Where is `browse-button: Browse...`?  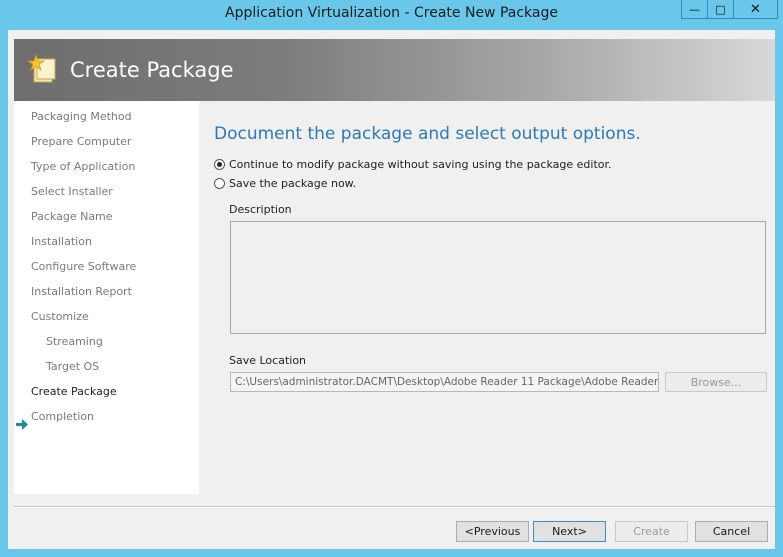
browse-button: Browse... is located at coordinates (716, 382).